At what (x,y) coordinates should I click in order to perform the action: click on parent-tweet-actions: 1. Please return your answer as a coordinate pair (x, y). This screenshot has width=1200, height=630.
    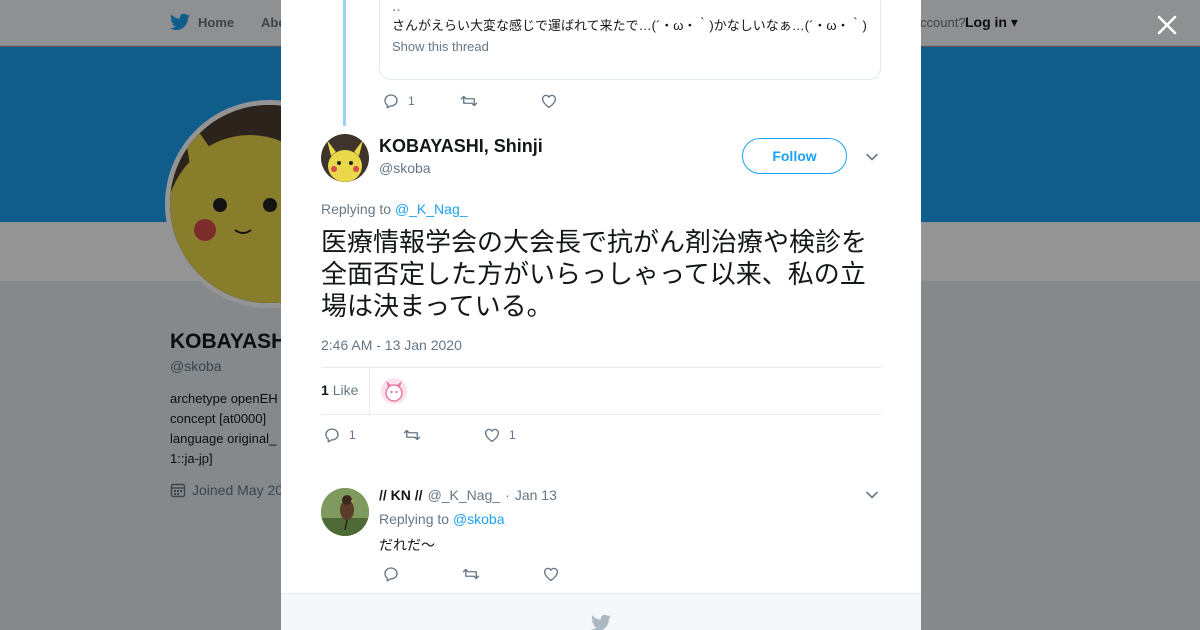
    Looking at the image, I should click on (474, 101).